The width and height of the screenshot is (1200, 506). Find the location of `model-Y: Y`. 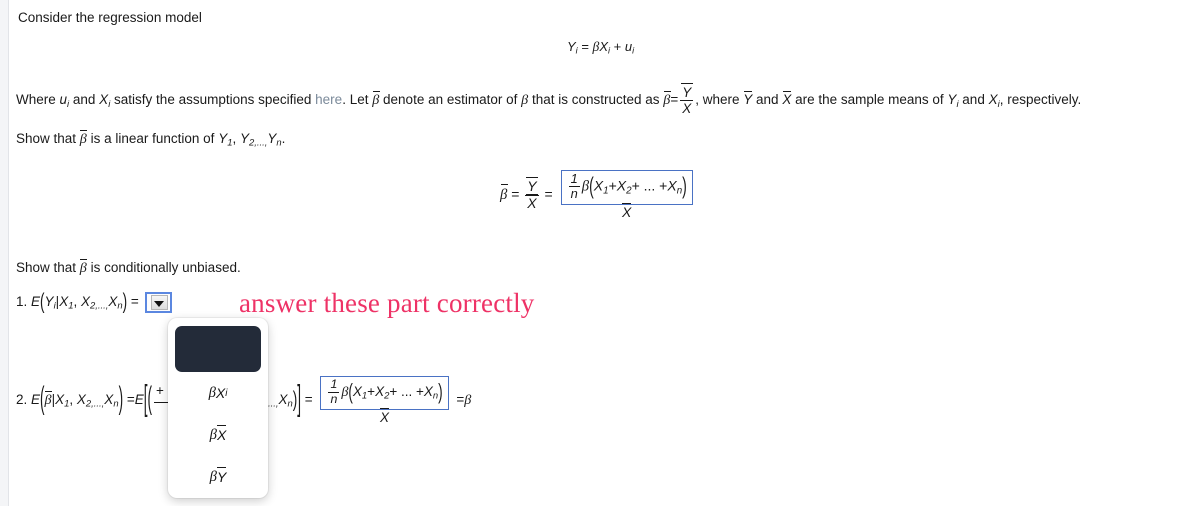

model-Y: Y is located at coordinates (571, 46).